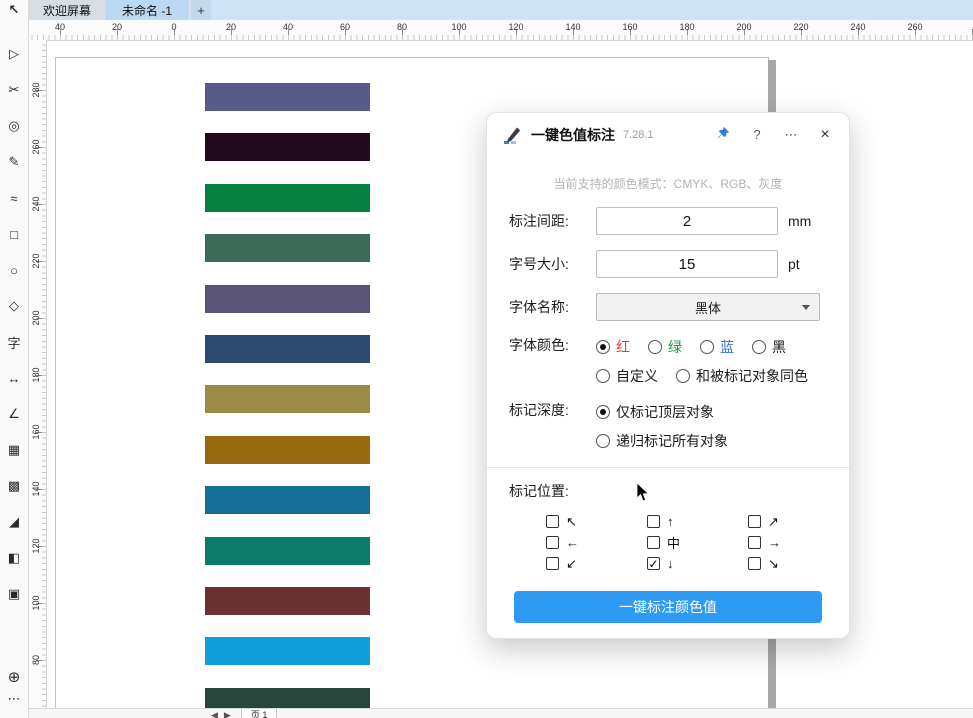 The height and width of the screenshot is (718, 973). I want to click on radio-option-blue: 蓝, so click(717, 347).